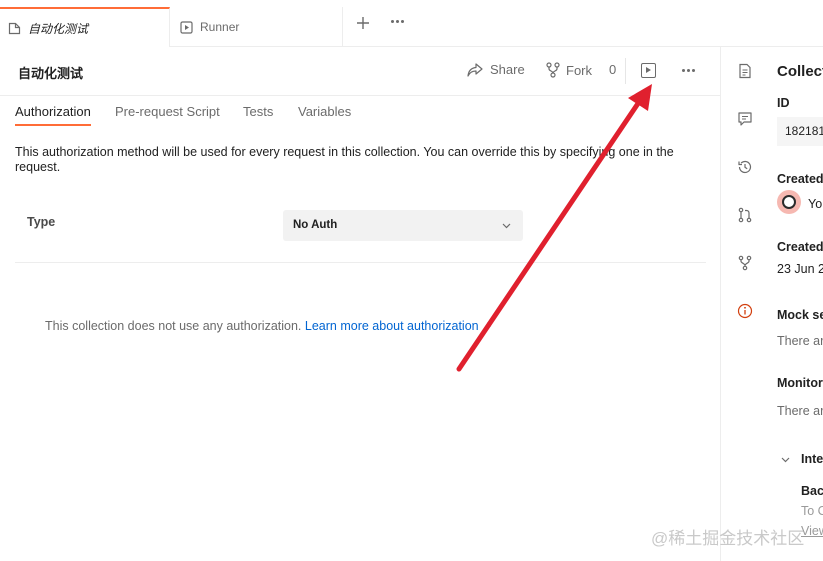  Describe the element at coordinates (403, 225) in the screenshot. I see `auth-type-select: No Auth` at that location.